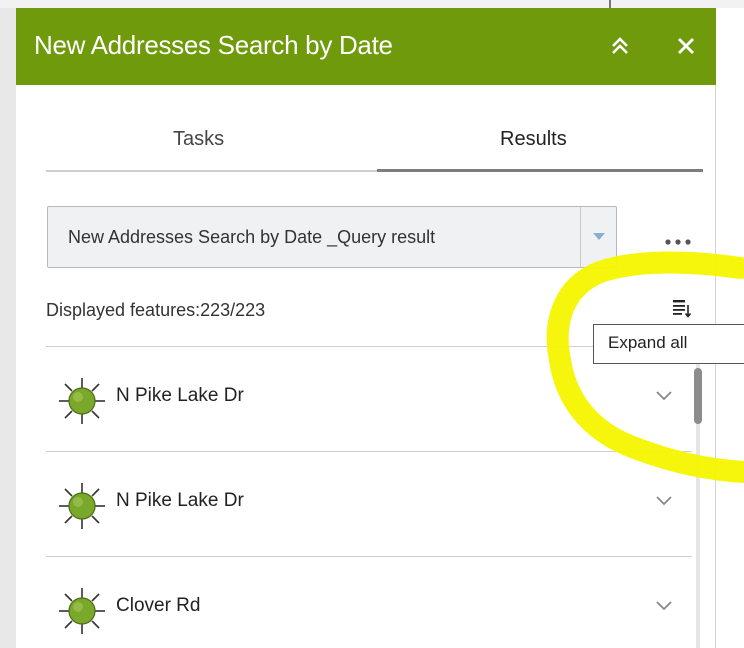 This screenshot has height=648, width=744. Describe the element at coordinates (533, 139) in the screenshot. I see `tab-results: Results` at that location.